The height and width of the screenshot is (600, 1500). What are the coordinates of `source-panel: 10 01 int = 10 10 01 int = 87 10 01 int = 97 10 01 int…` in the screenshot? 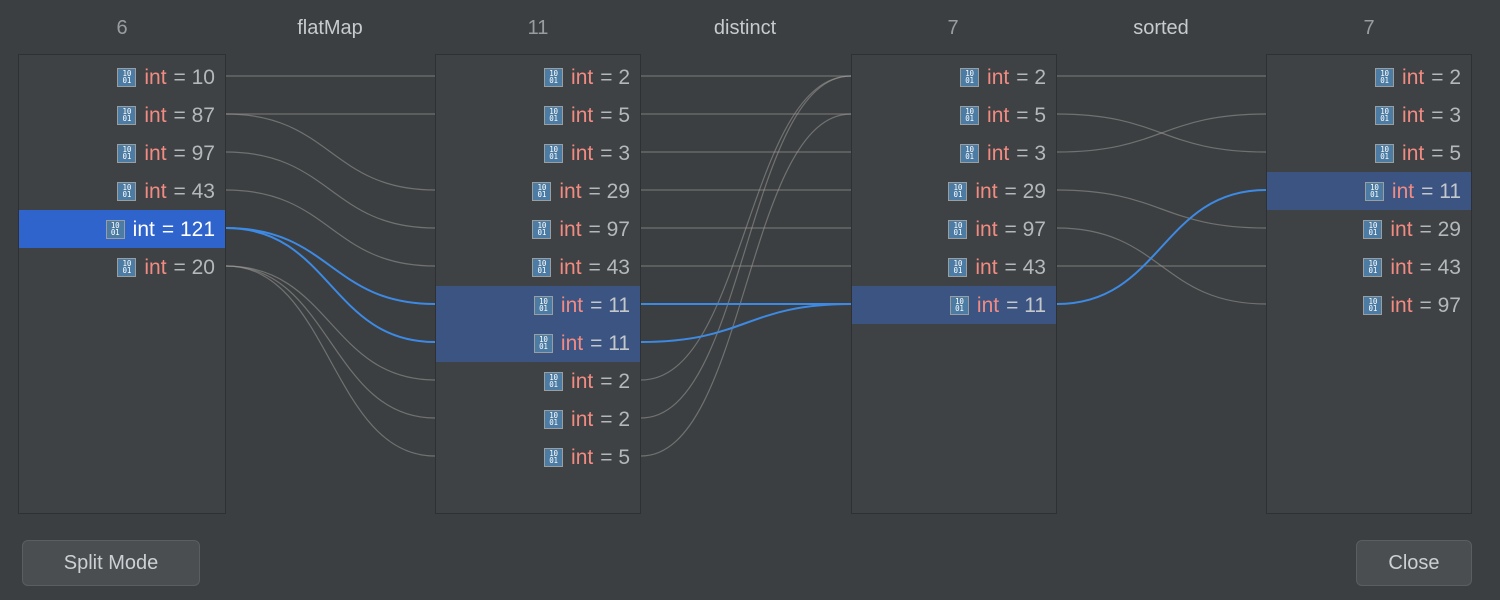 It's located at (122, 284).